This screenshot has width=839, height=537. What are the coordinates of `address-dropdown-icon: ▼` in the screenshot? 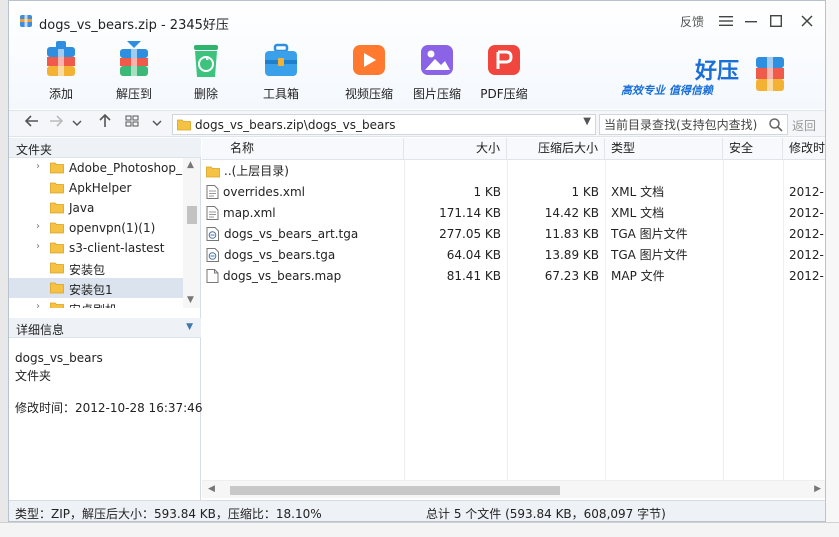 It's located at (587, 121).